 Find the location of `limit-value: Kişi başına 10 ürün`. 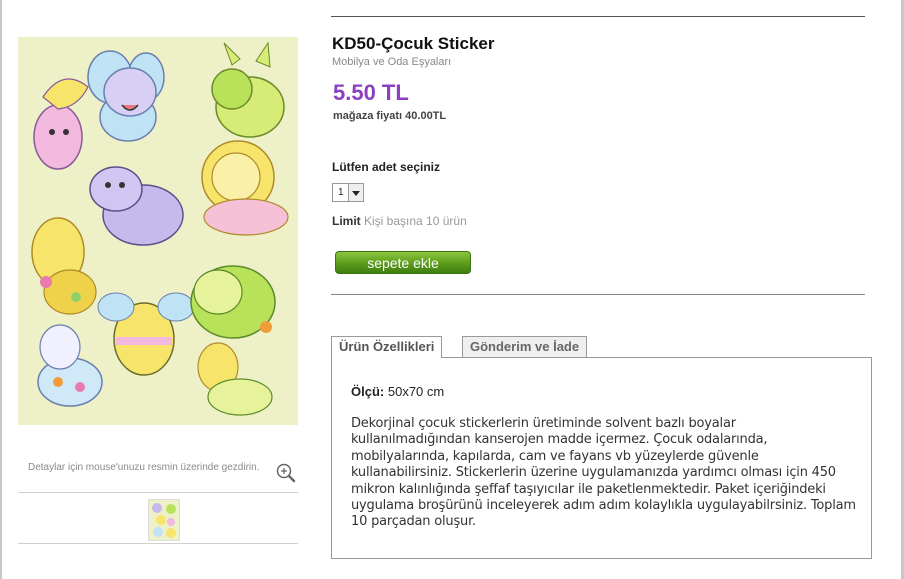

limit-value: Kişi başına 10 ürün is located at coordinates (415, 221).